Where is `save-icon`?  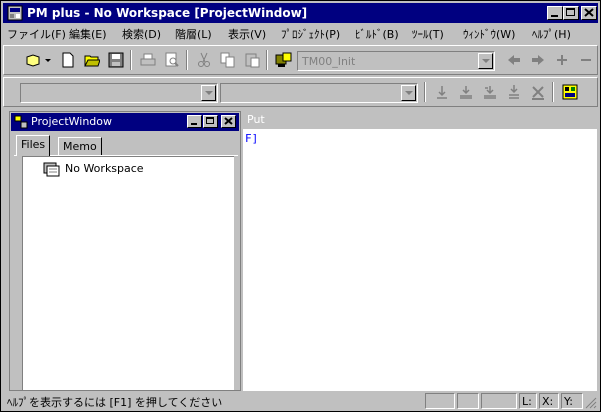
save-icon is located at coordinates (116, 60).